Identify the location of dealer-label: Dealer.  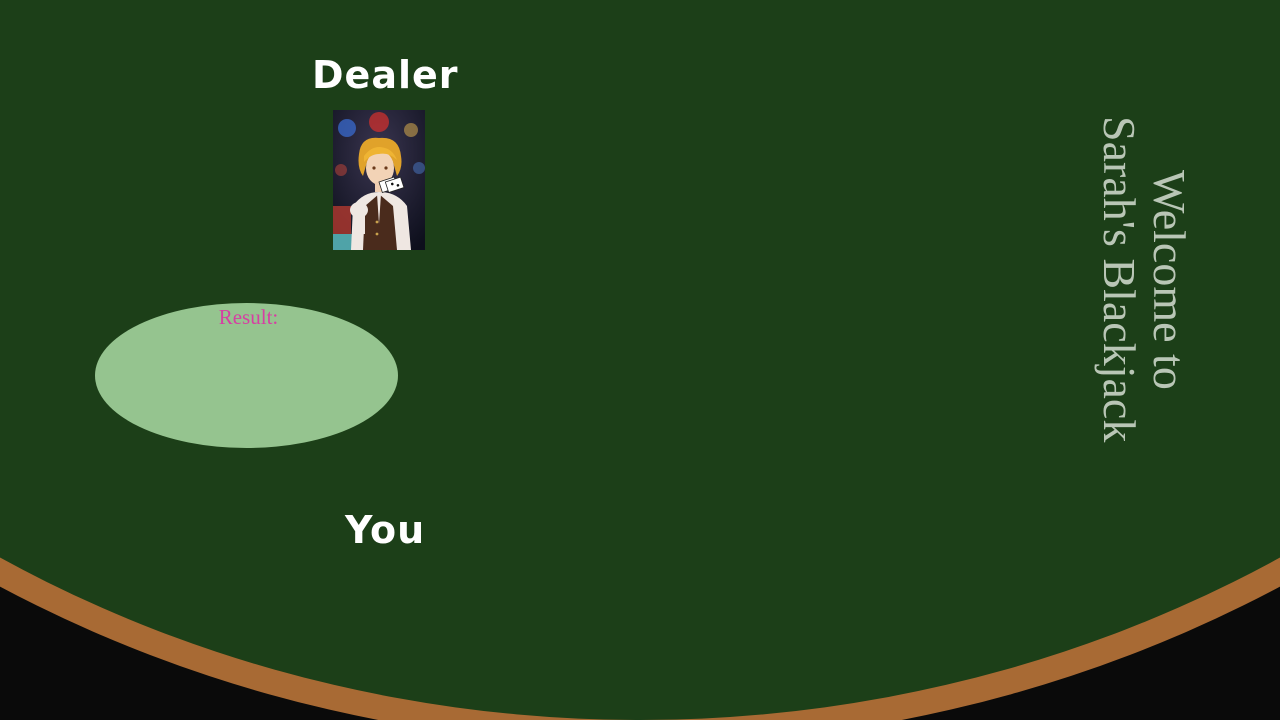
(385, 75).